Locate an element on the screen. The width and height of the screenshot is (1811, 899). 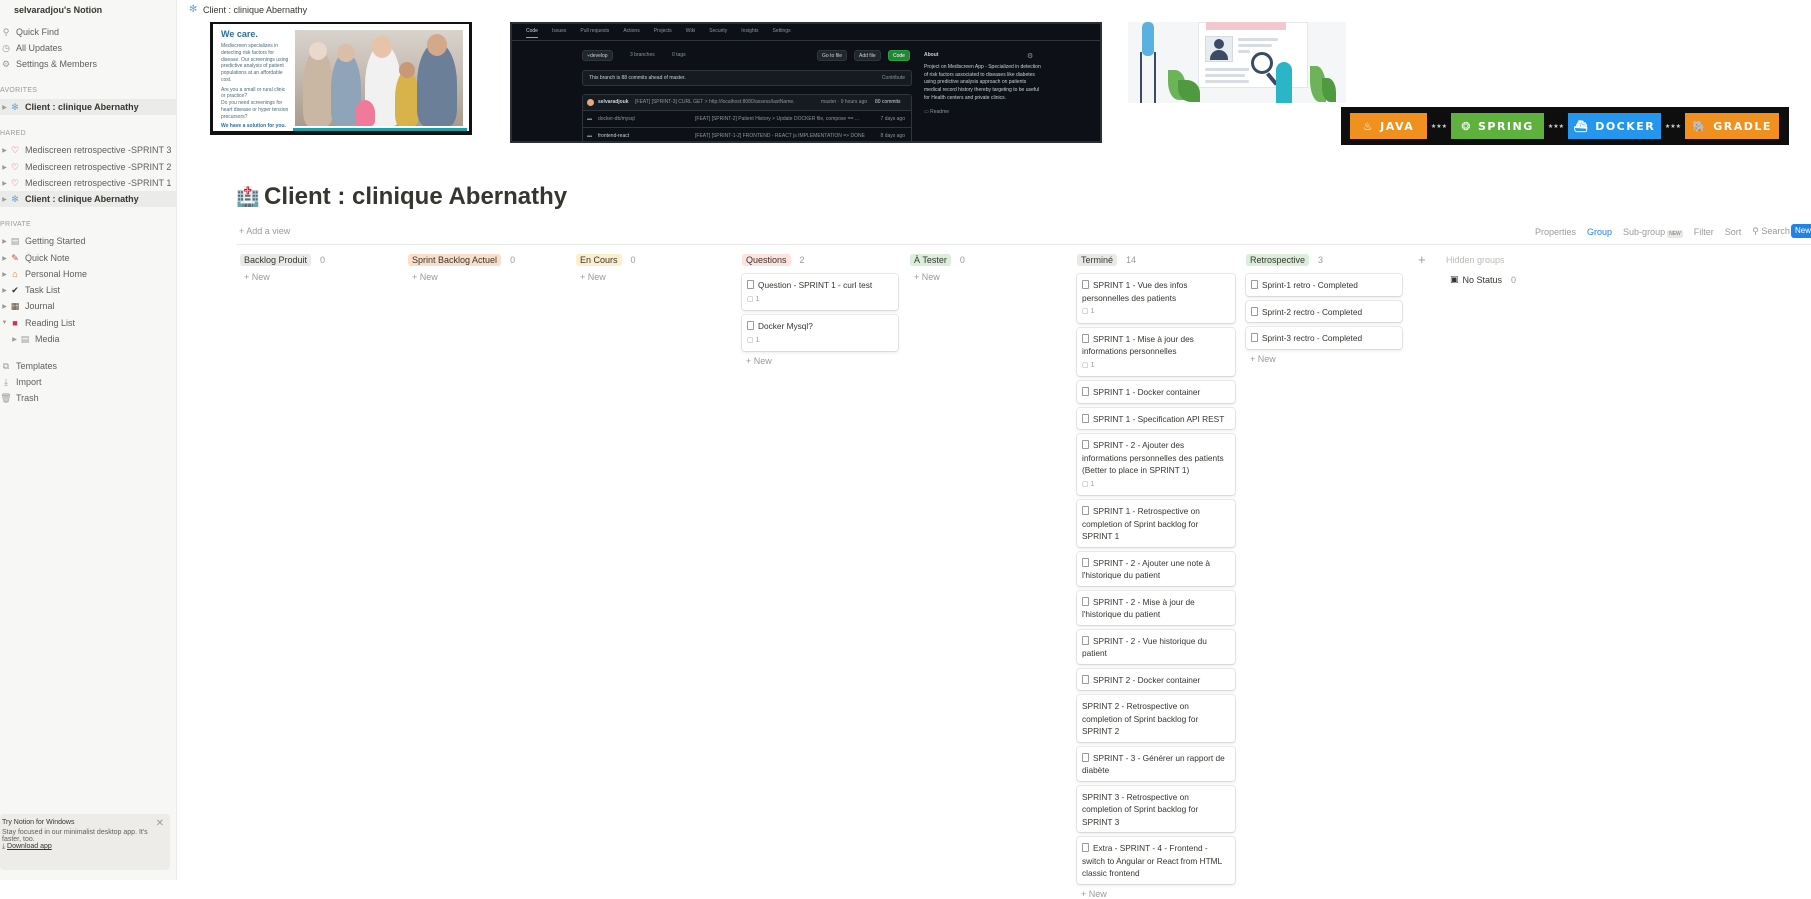
board-card: Question - SPRINT 1 - curl test ▢ 1 is located at coordinates (820, 292).